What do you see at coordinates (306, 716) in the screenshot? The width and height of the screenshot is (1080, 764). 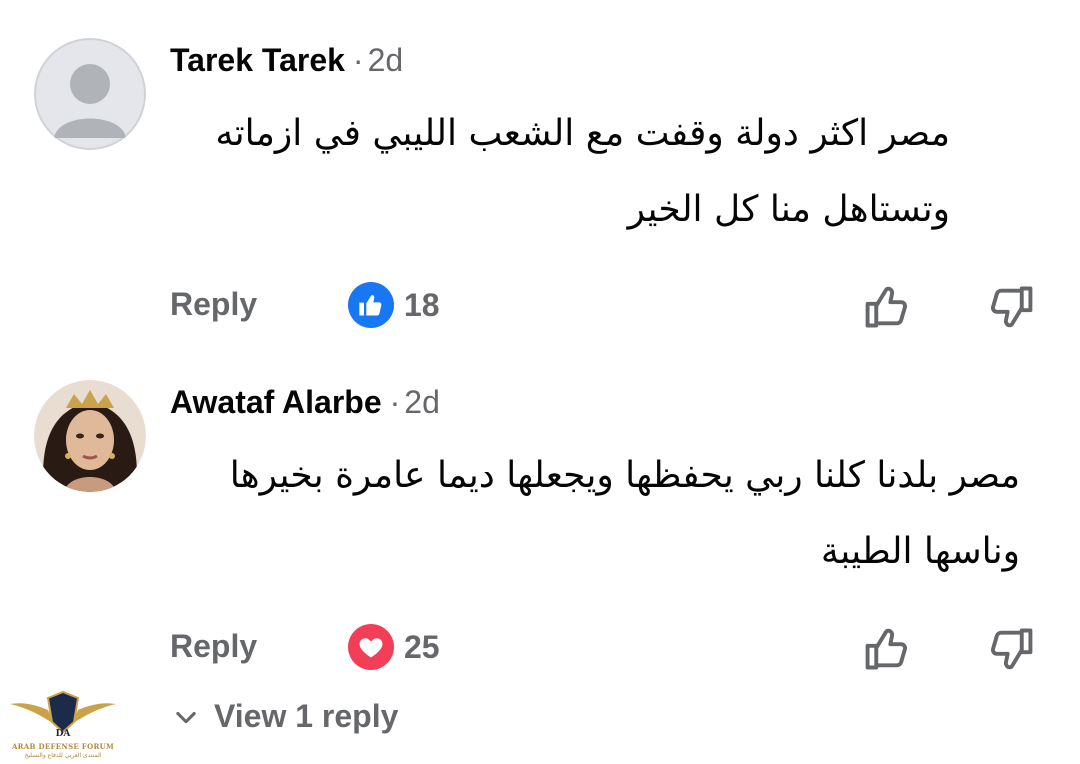 I see `view-replies-label: View 1 reply` at bounding box center [306, 716].